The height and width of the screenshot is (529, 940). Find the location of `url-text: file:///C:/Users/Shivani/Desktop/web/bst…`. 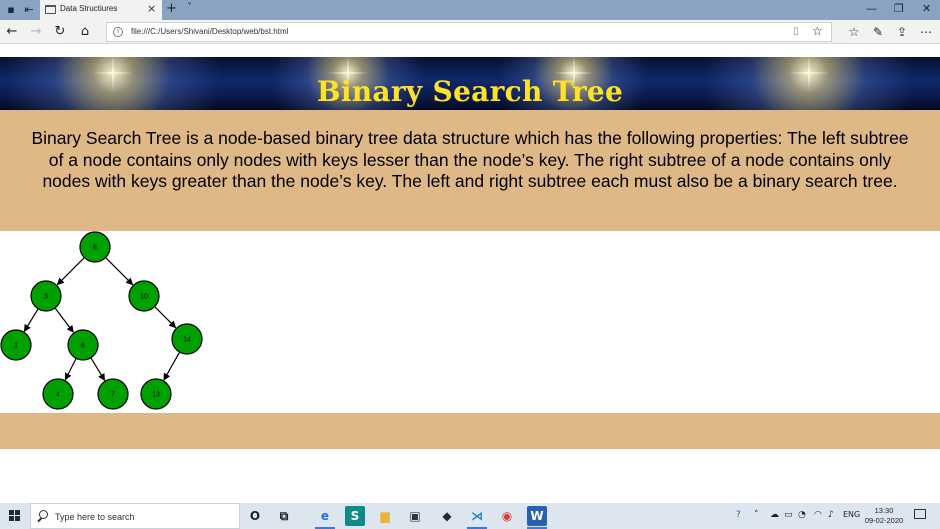

url-text: file:///C:/Users/Shivani/Desktop/web/bst… is located at coordinates (209, 31).